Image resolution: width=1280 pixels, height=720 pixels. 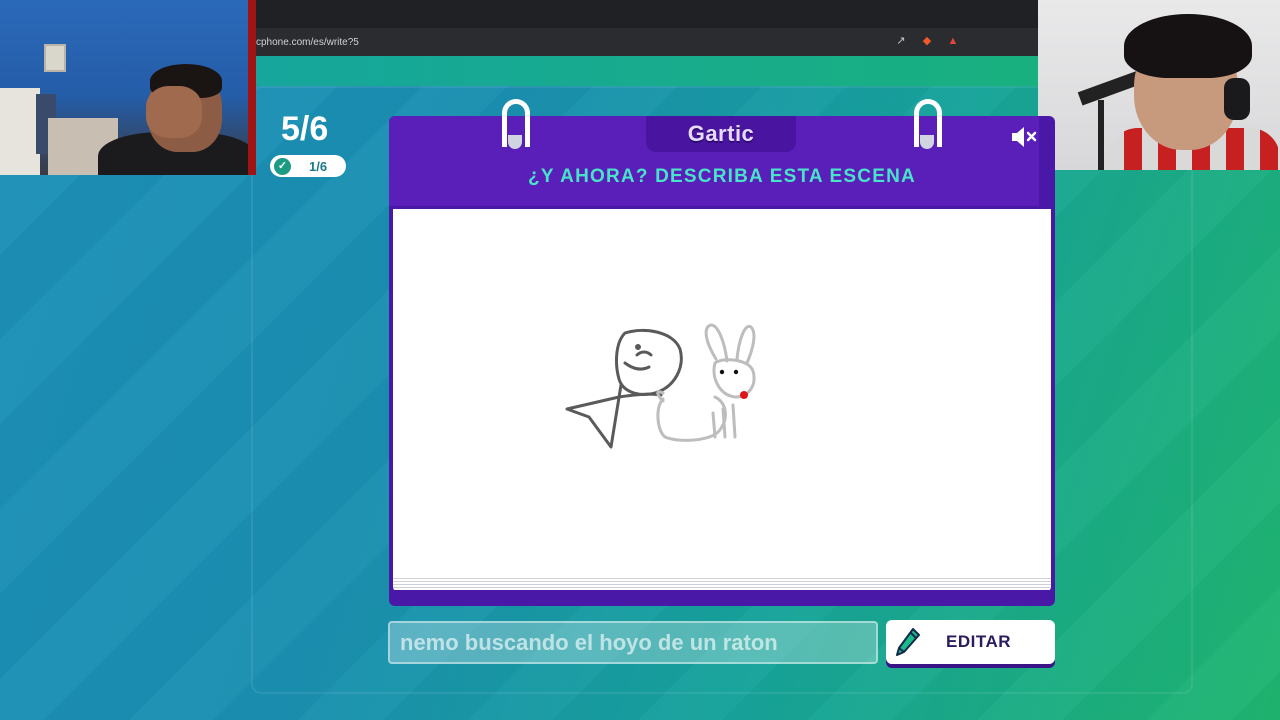 What do you see at coordinates (722, 372) in the screenshot?
I see `rabbit-eye-left` at bounding box center [722, 372].